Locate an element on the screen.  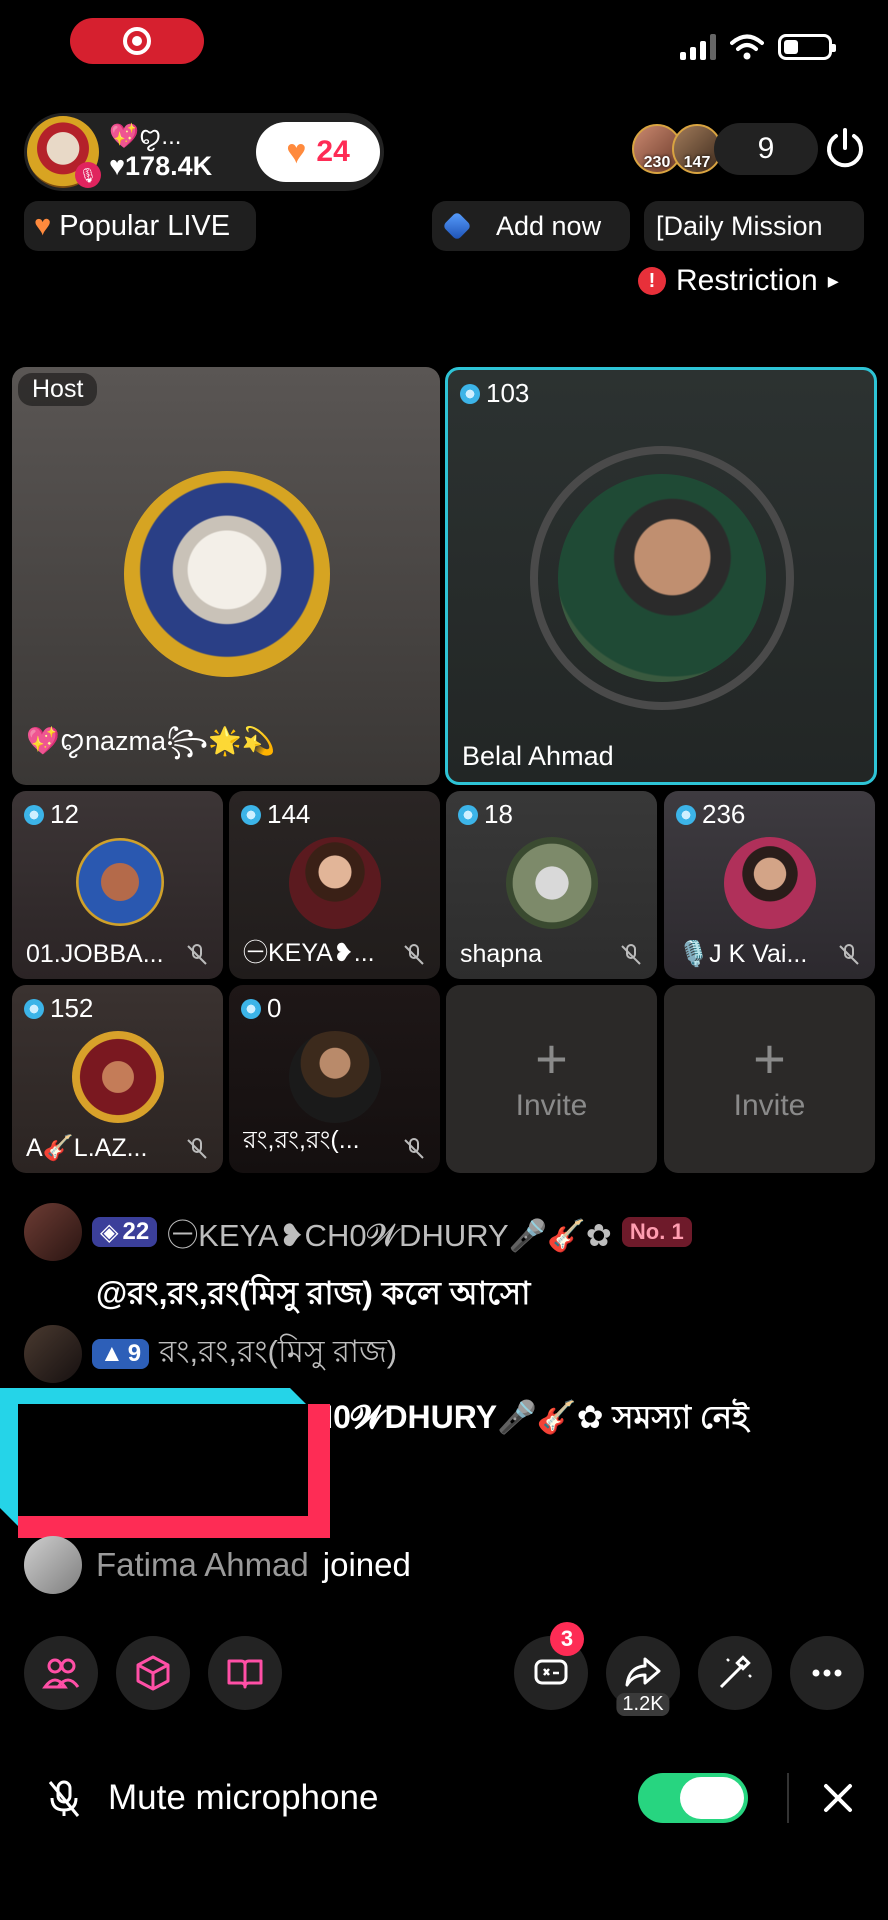
book-button is located at coordinates (245, 1673).